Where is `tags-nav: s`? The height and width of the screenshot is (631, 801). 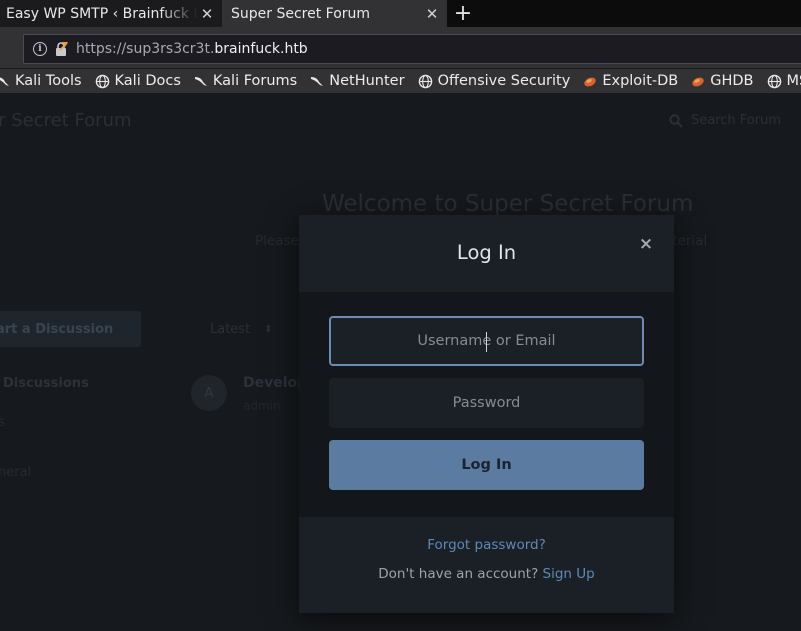
tags-nav: s is located at coordinates (2, 422).